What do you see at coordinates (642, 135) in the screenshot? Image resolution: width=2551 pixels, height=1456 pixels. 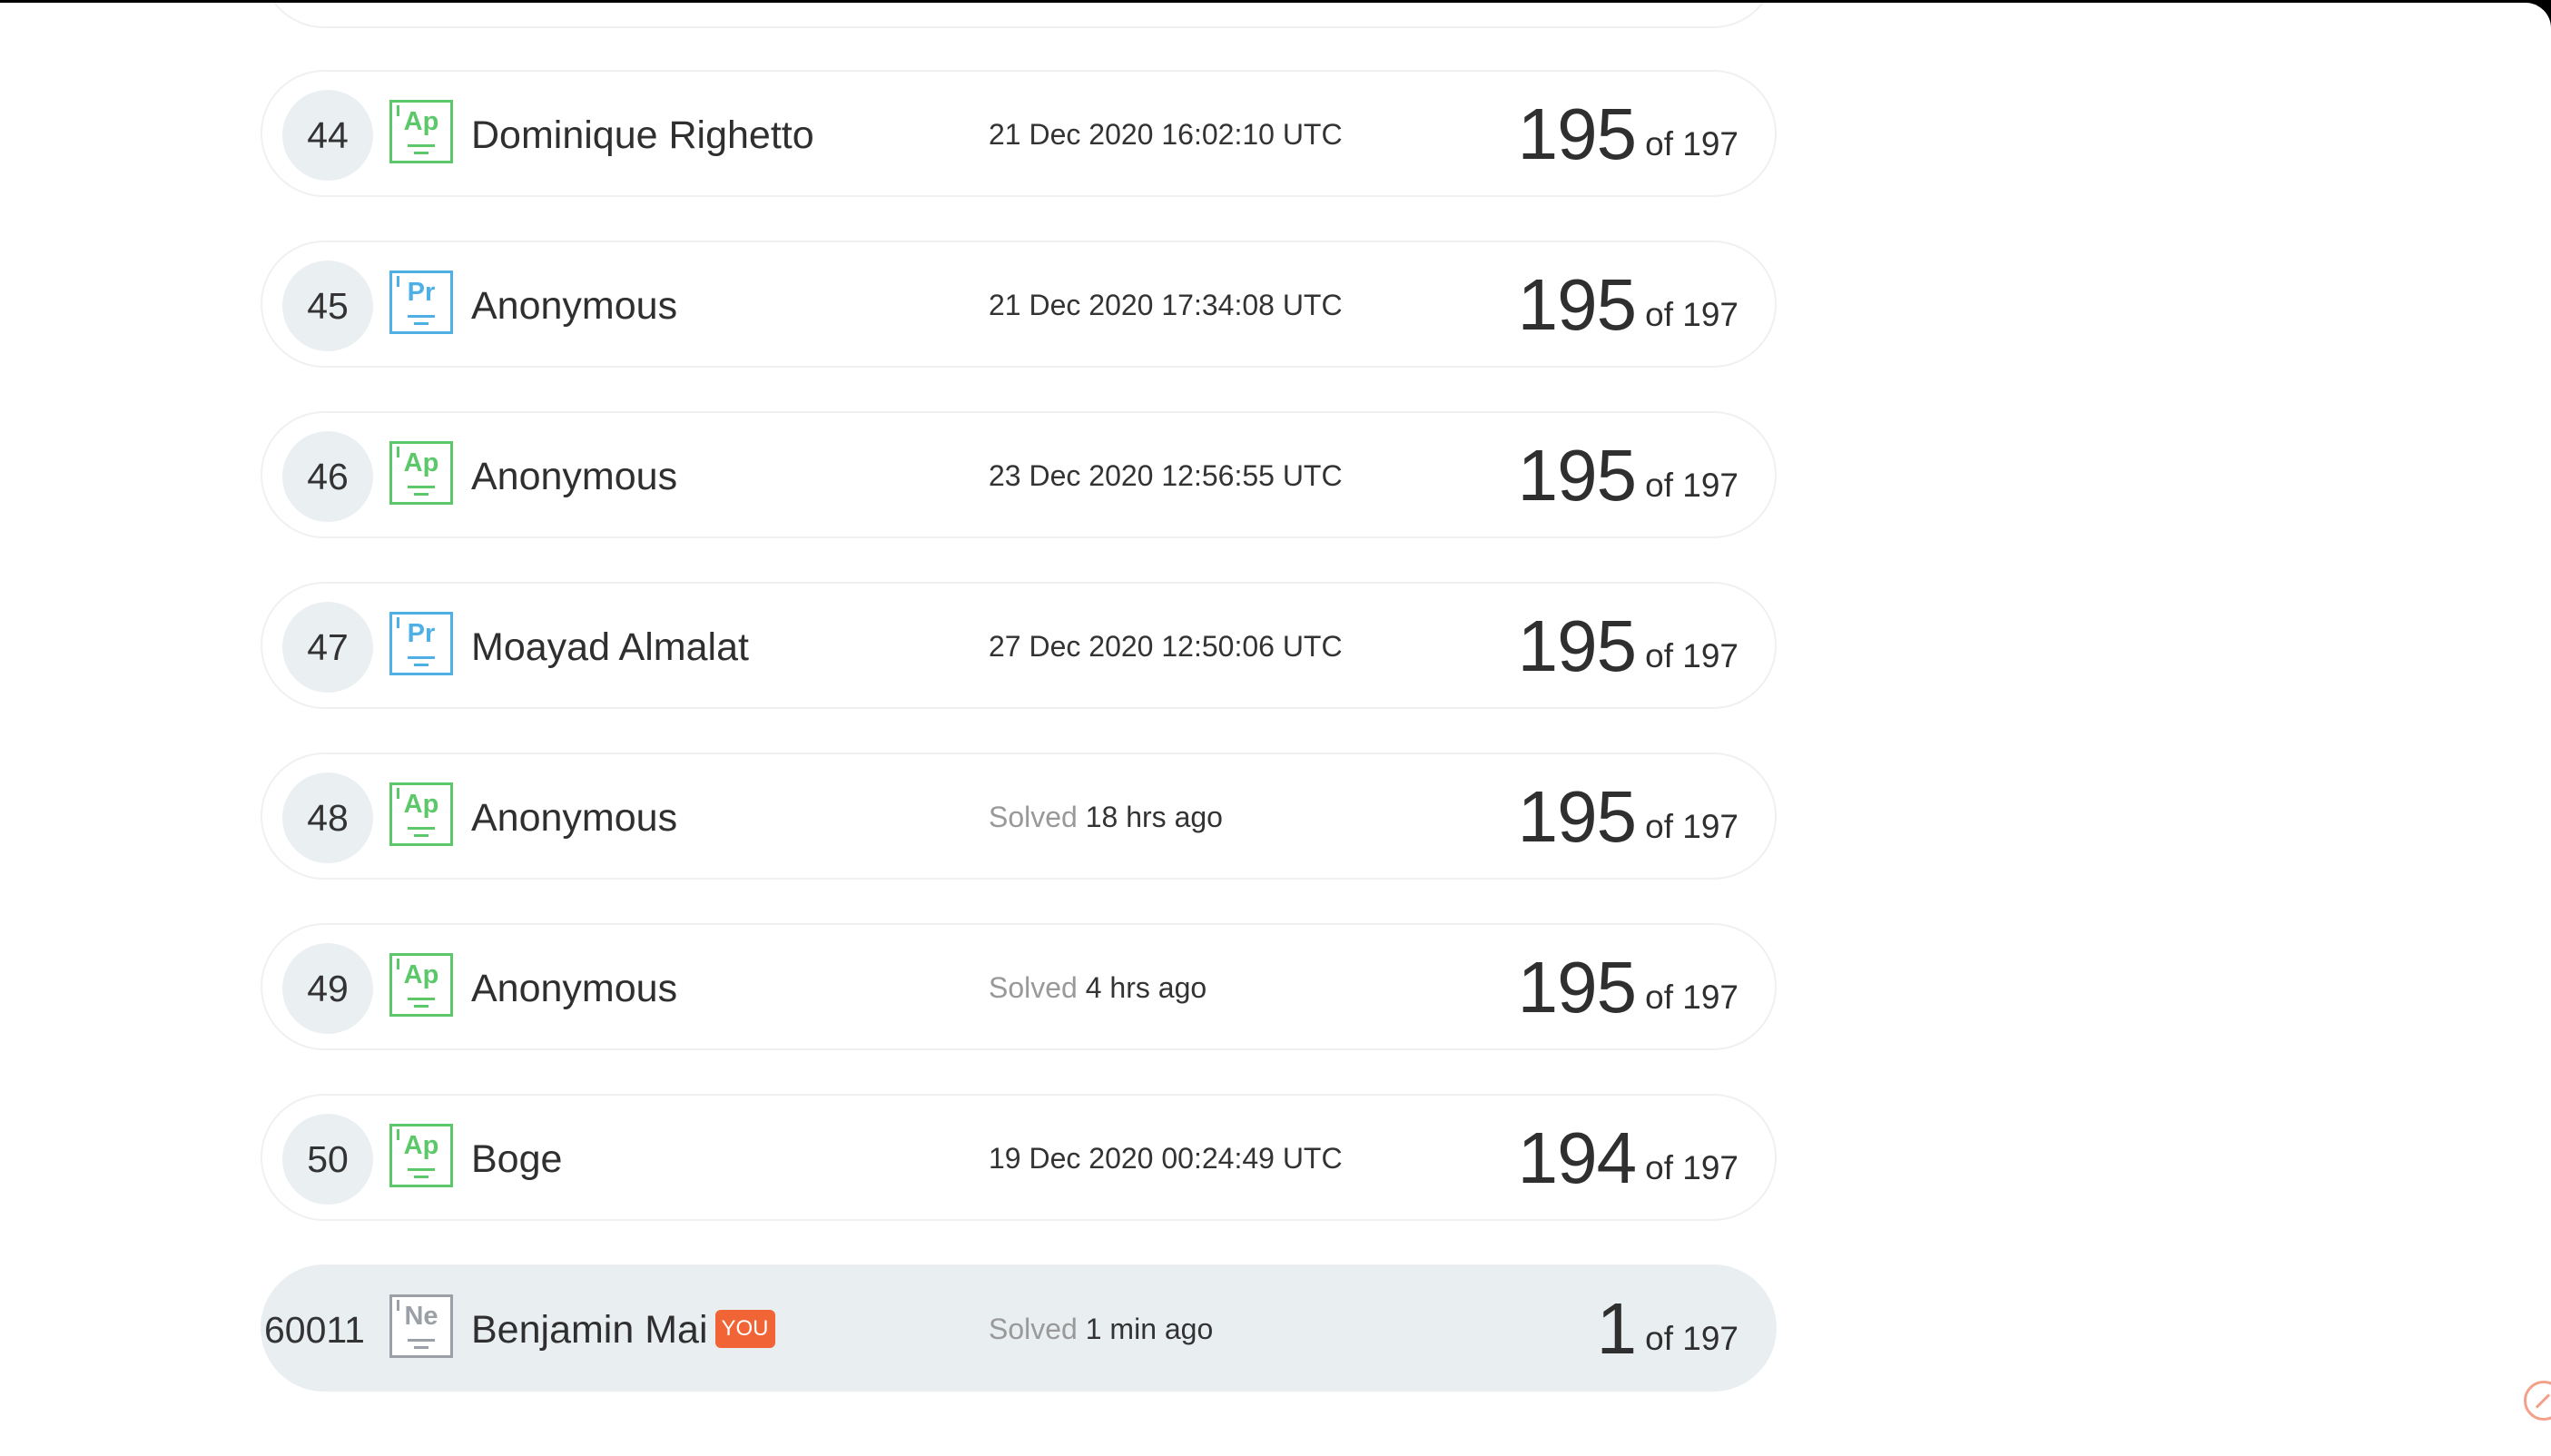 I see `user-name: Dominique Righetto` at bounding box center [642, 135].